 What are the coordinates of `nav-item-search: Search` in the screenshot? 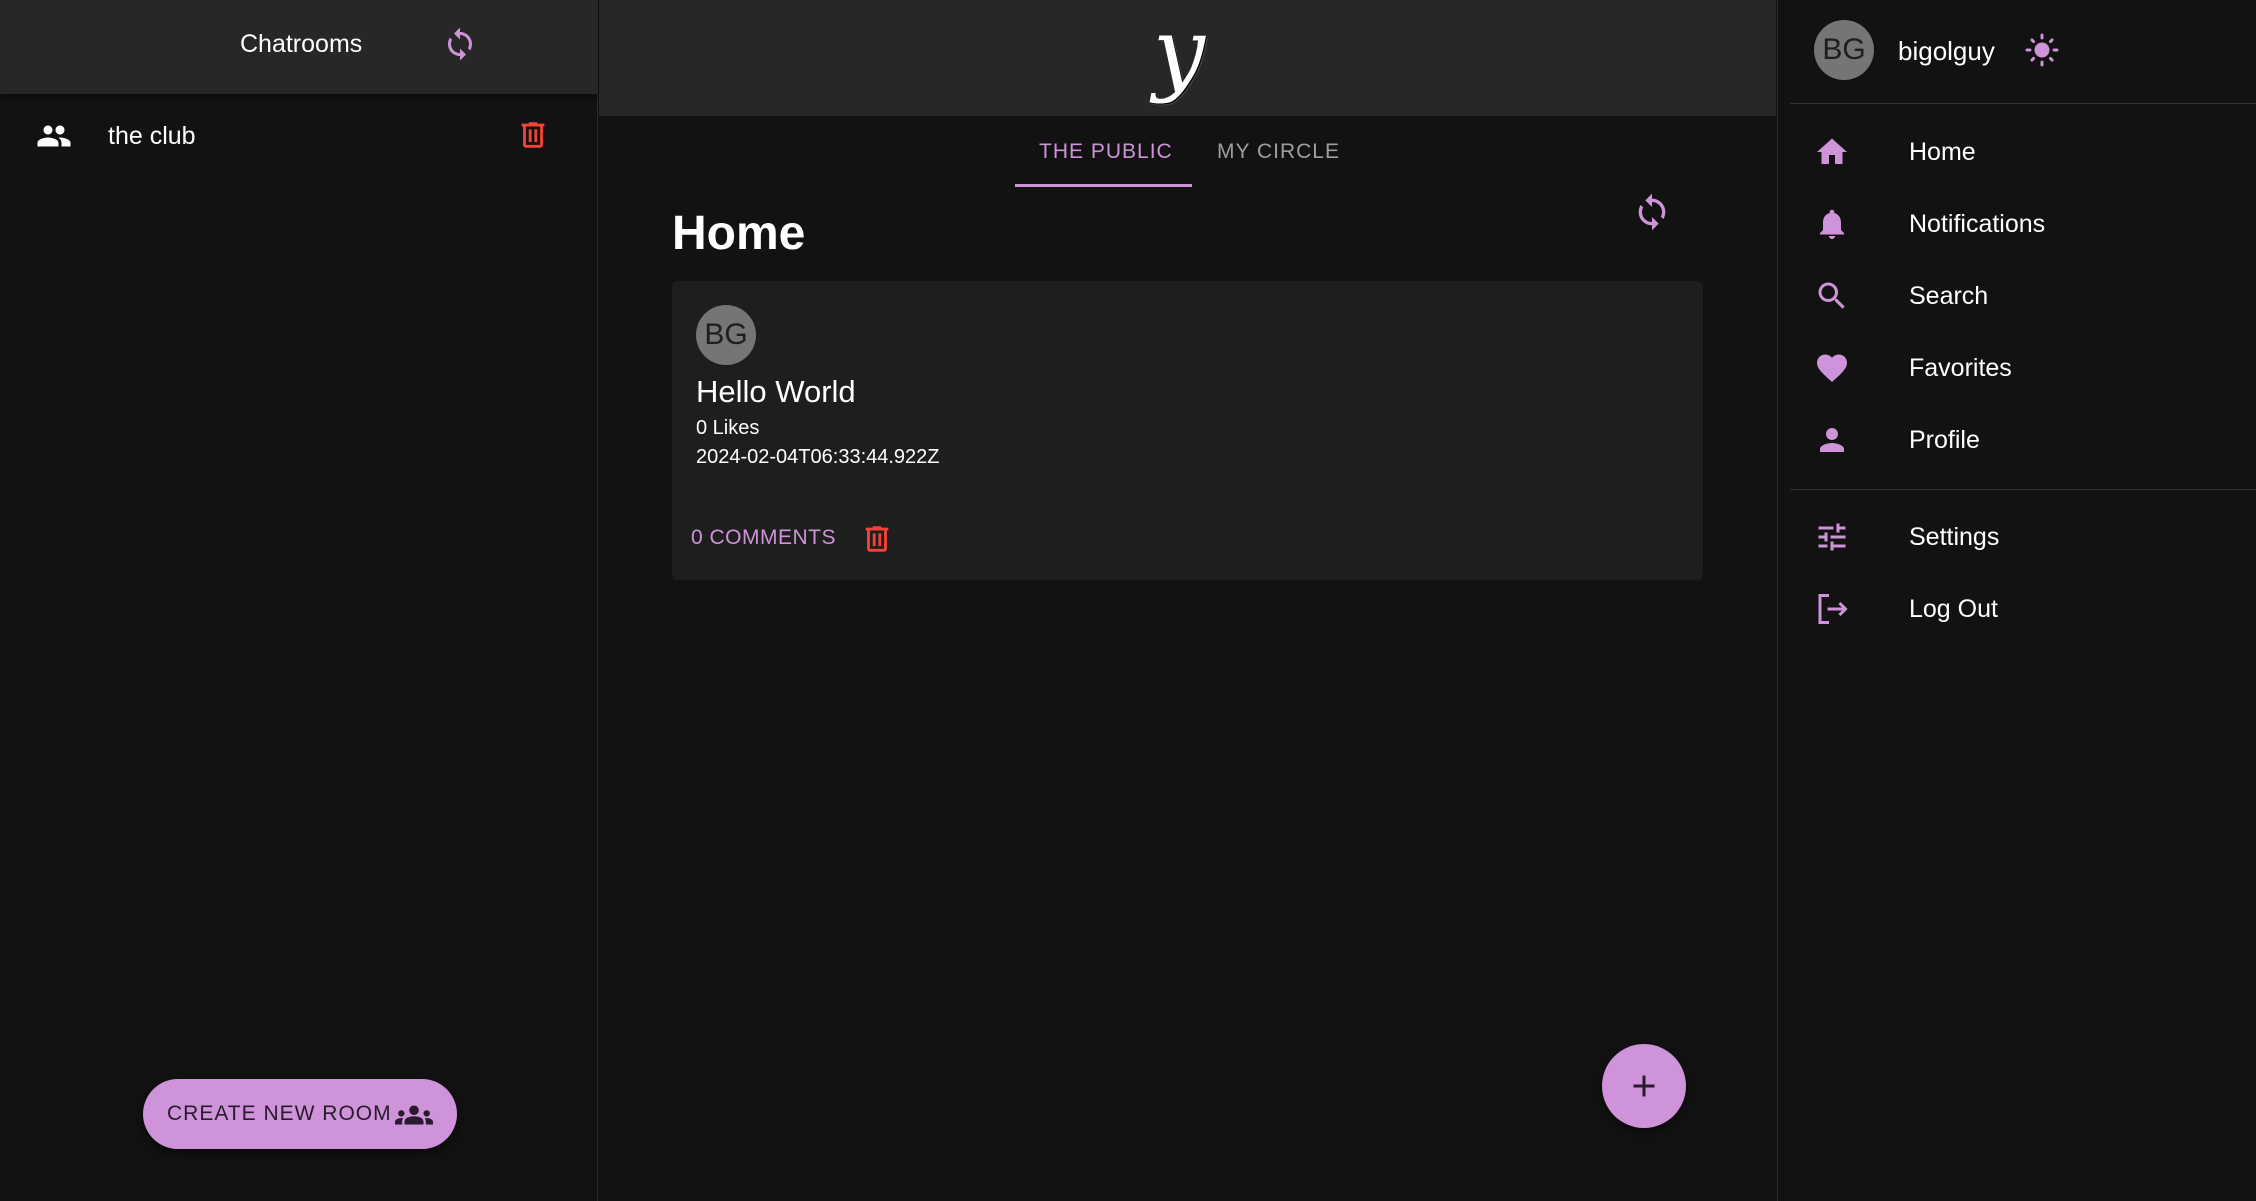 It's located at (2023, 296).